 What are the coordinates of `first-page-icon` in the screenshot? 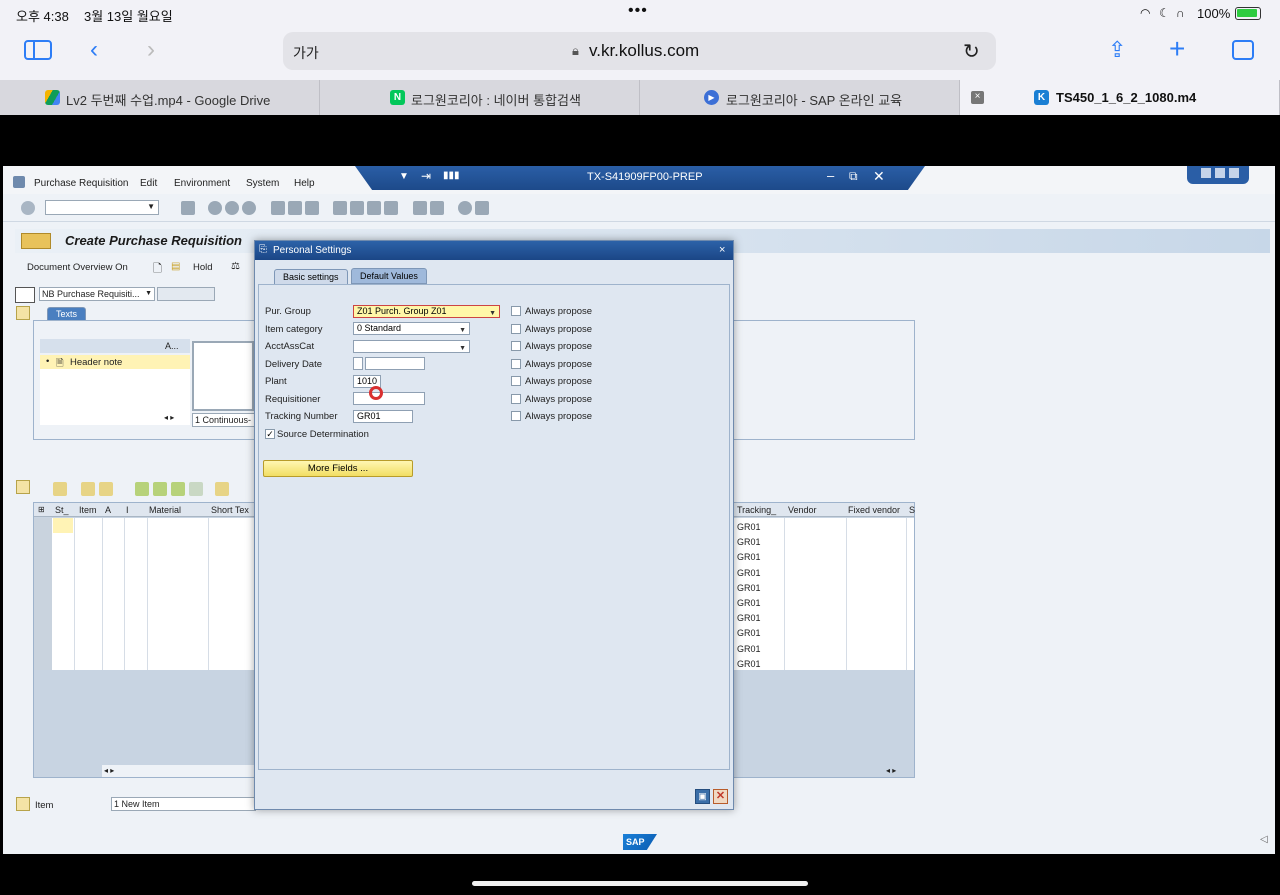 It's located at (340, 208).